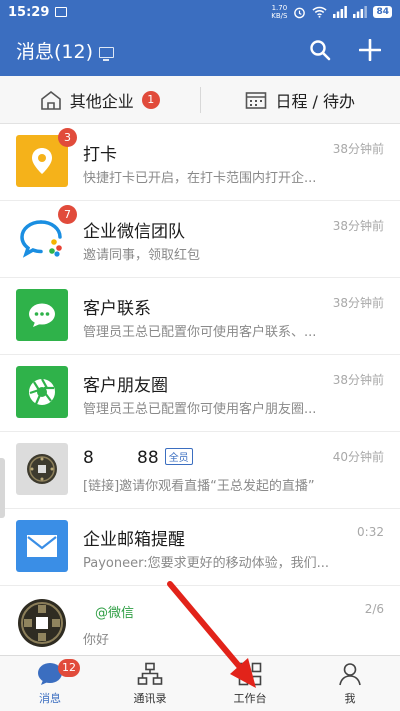 The height and width of the screenshot is (711, 400). I want to click on list-item: 8 88 全员 [链接]邀请你观看直播“王总发起的直播” 40分钟前, so click(200, 470).